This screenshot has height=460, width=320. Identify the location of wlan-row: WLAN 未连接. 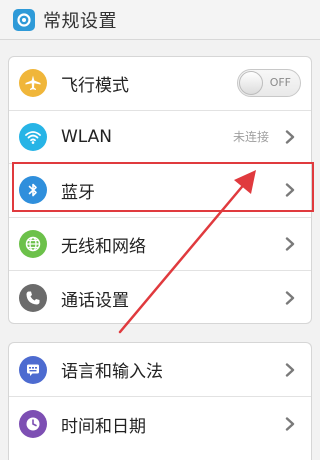
(160, 138).